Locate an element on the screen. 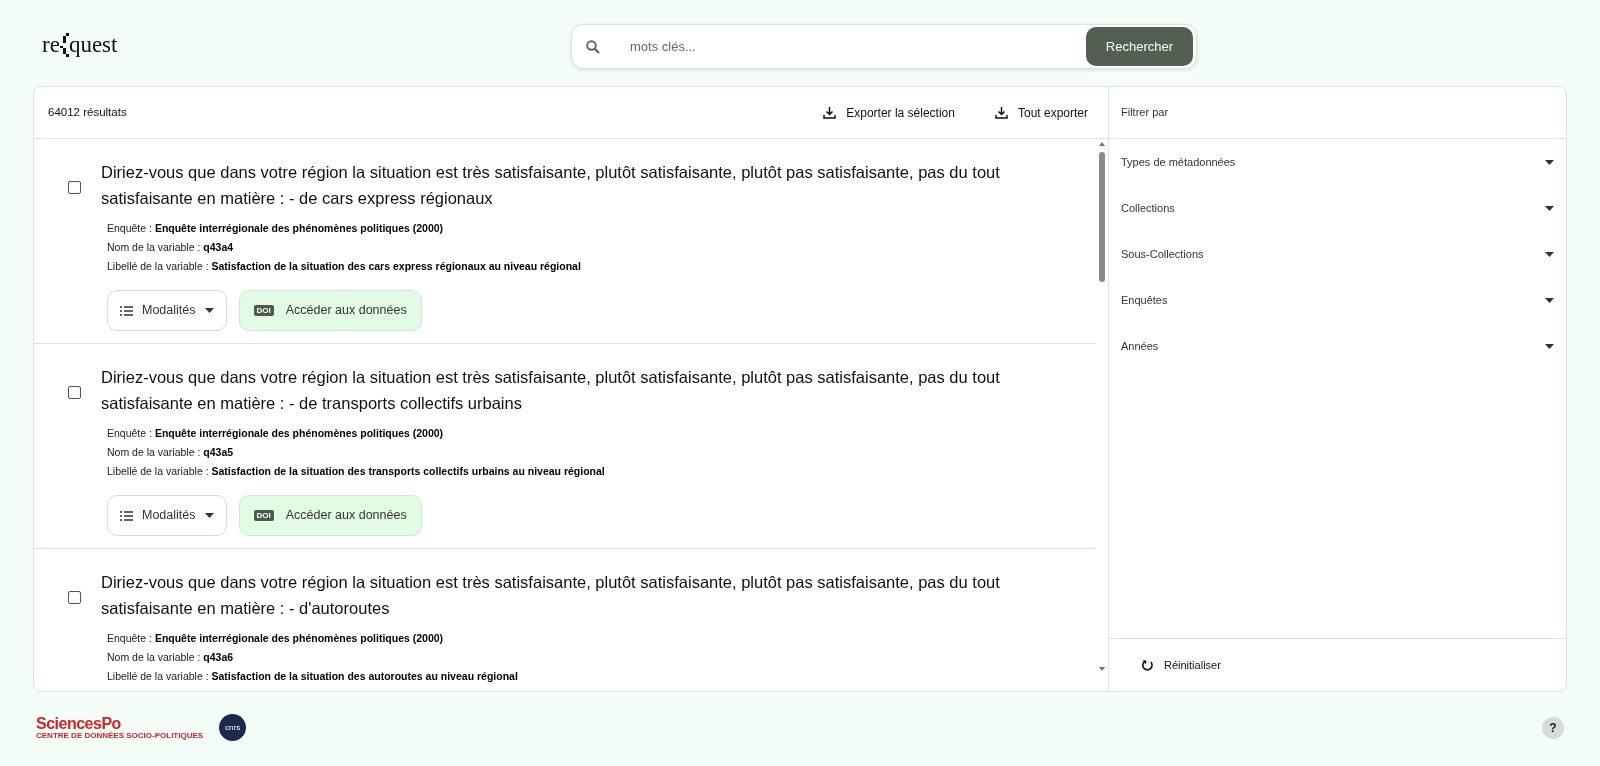  filter-dropdown: Sous-Collections is located at coordinates (1337, 254).